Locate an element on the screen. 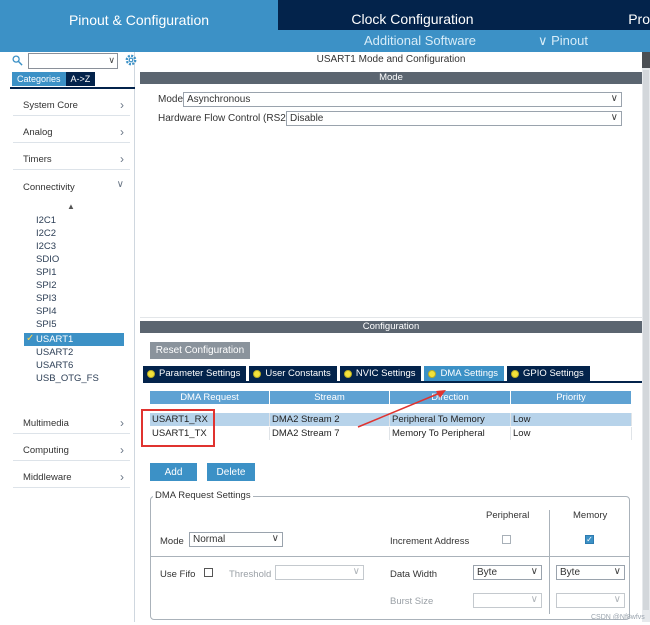 Image resolution: width=650 pixels, height=625 pixels. tab-pinout-configuration: Pinout & Configuration is located at coordinates (139, 26).